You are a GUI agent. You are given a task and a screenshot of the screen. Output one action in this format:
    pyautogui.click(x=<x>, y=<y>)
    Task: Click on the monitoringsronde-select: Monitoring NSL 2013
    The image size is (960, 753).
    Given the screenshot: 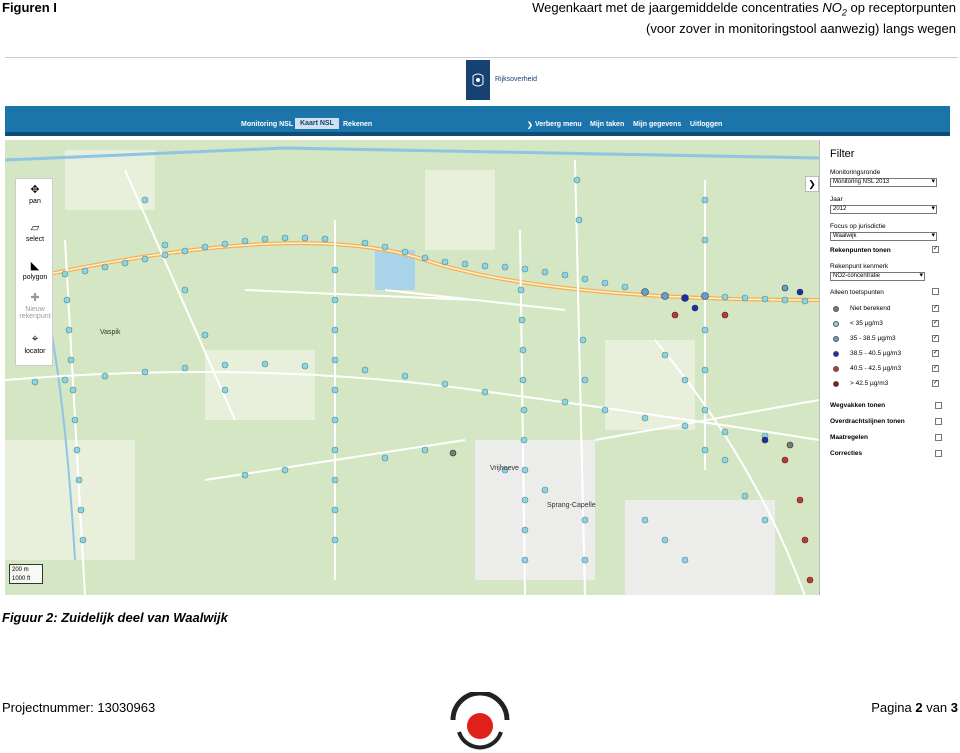 What is the action you would take?
    pyautogui.click(x=883, y=182)
    